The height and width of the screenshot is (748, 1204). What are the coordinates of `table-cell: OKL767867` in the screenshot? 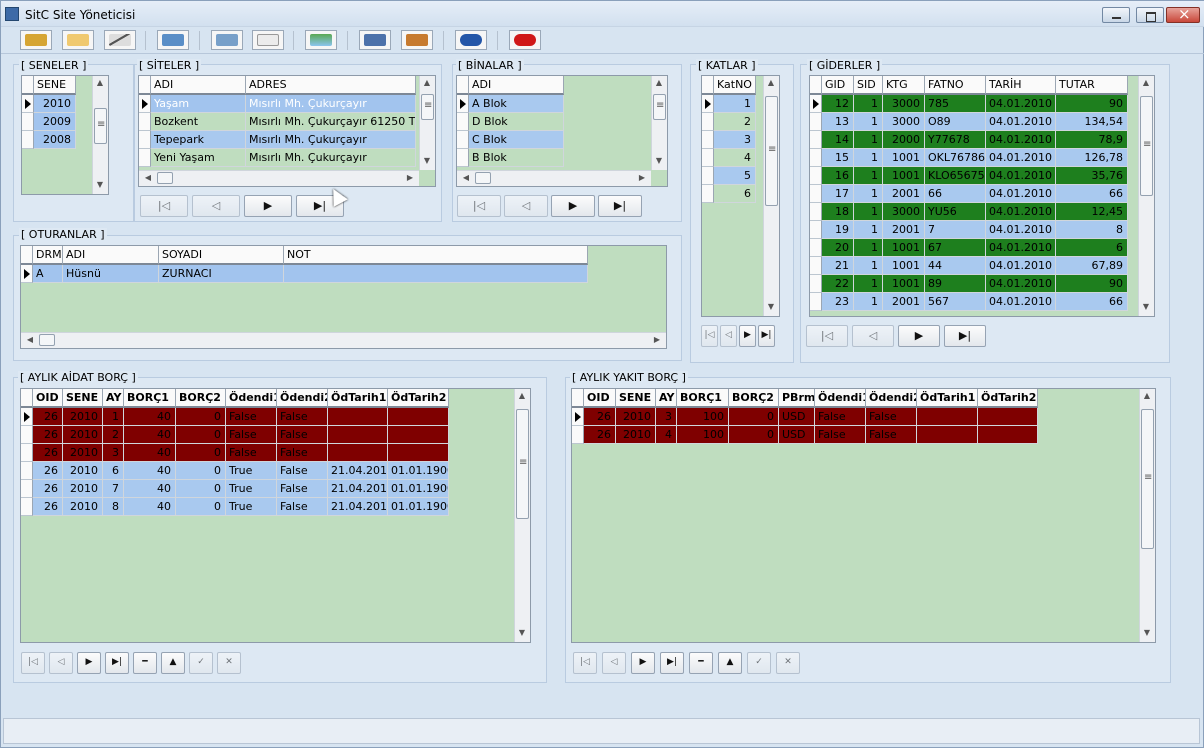 It's located at (955, 158).